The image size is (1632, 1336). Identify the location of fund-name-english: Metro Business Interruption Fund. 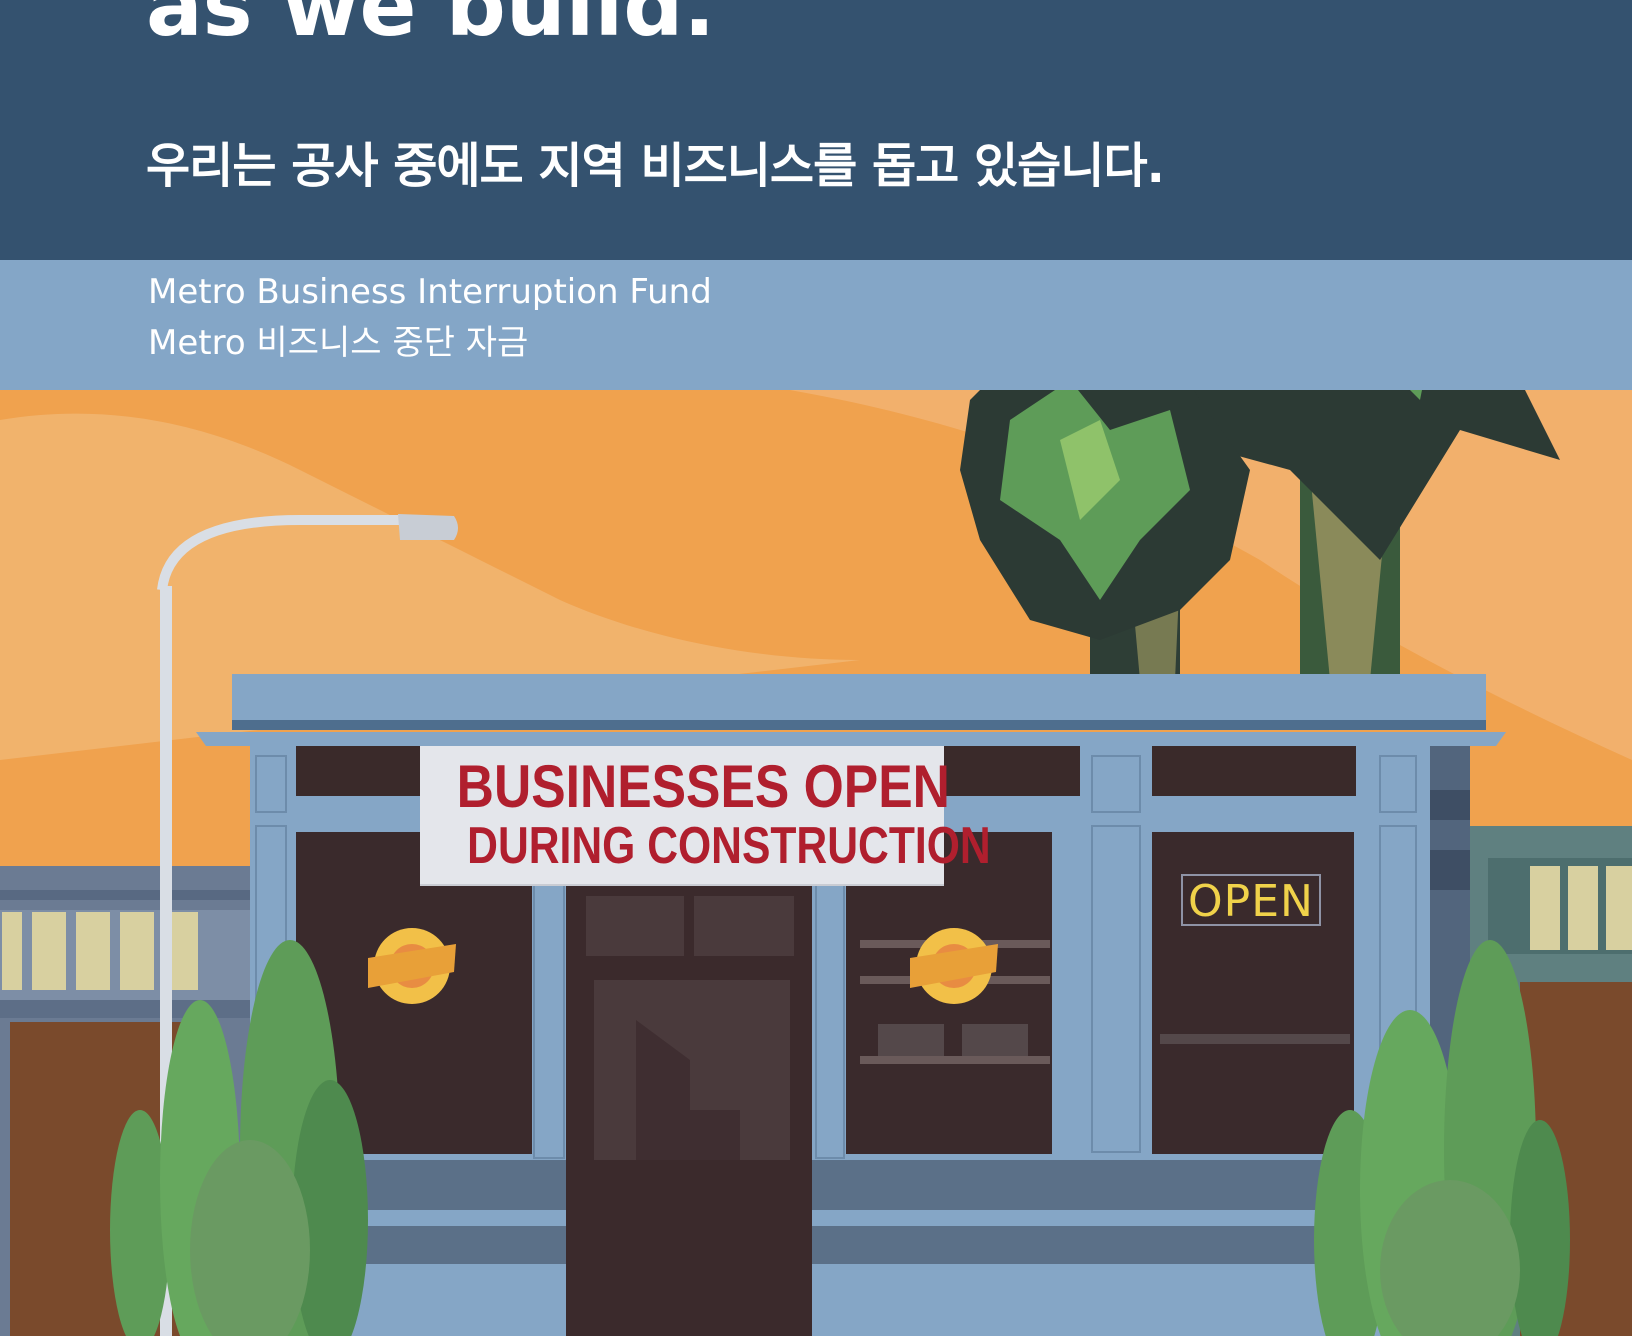
(430, 292).